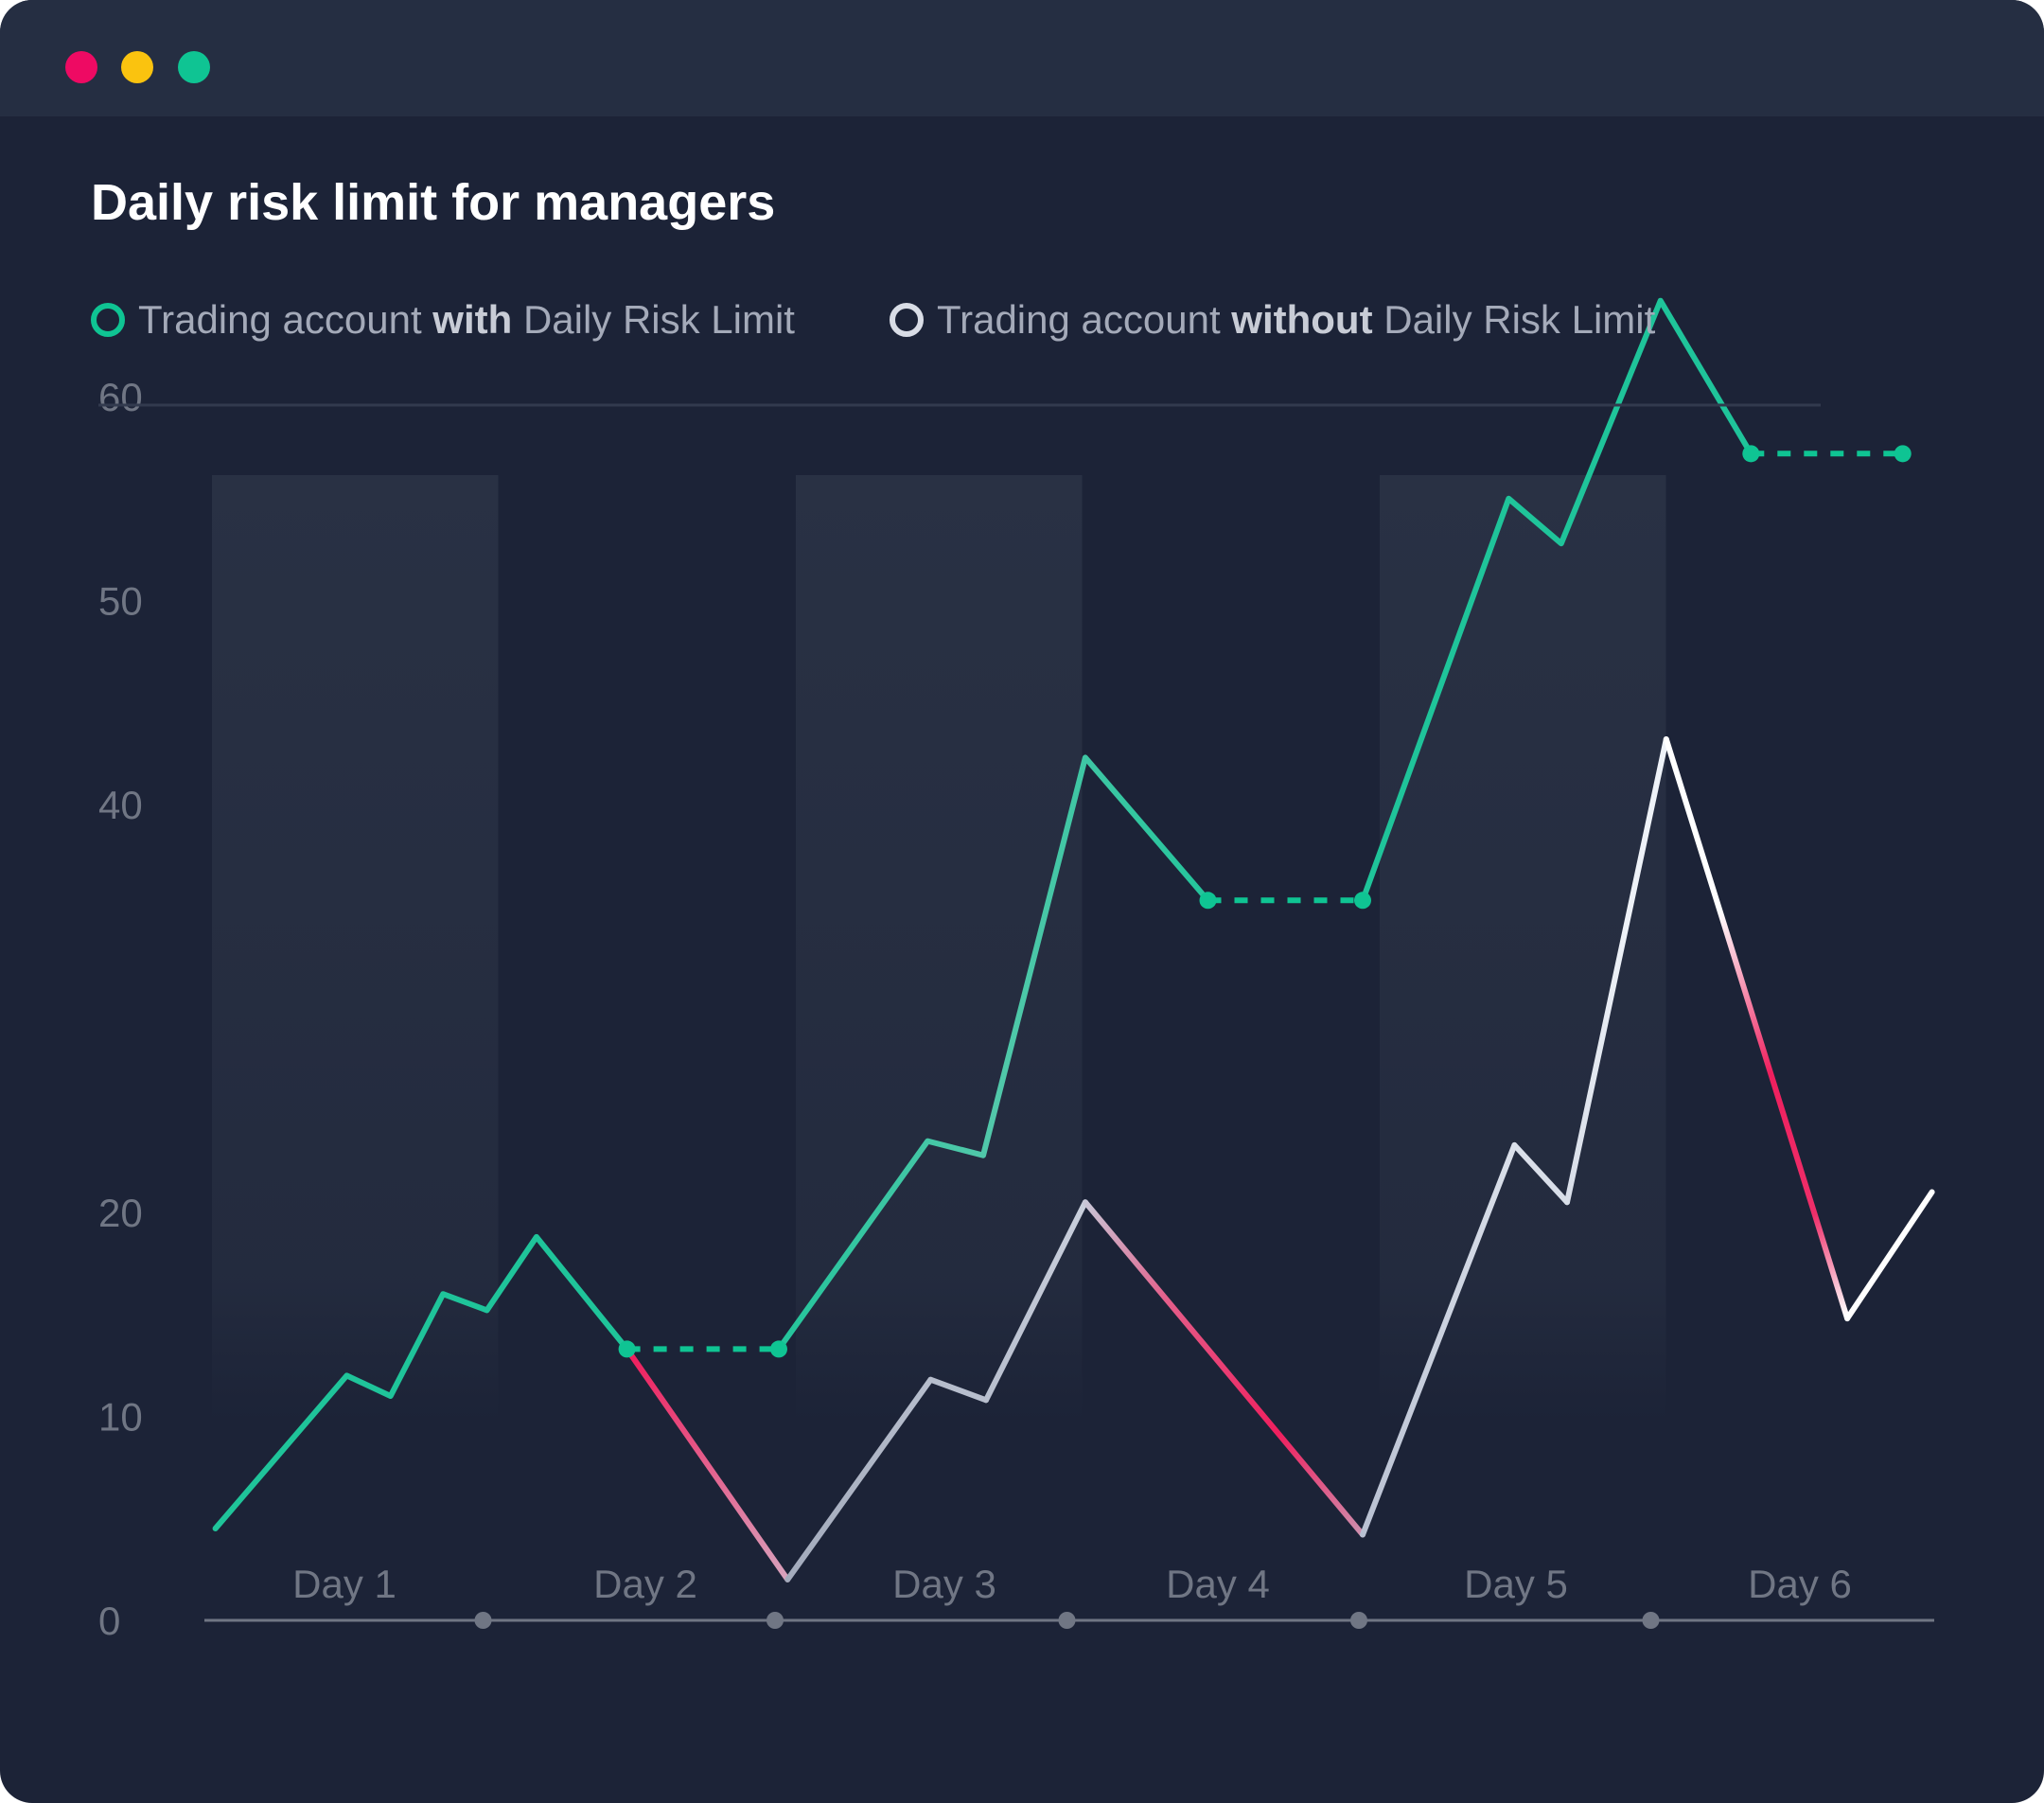 The width and height of the screenshot is (2044, 1803). Describe the element at coordinates (120, 1213) in the screenshot. I see `y-tick-label: 20` at that location.